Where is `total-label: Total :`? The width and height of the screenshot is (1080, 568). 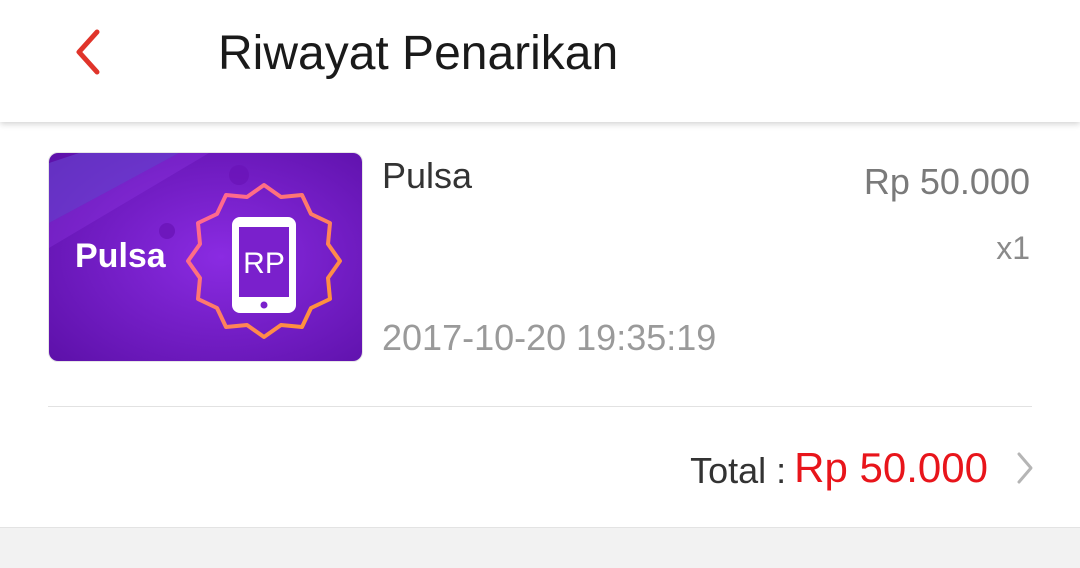 total-label: Total : is located at coordinates (738, 470).